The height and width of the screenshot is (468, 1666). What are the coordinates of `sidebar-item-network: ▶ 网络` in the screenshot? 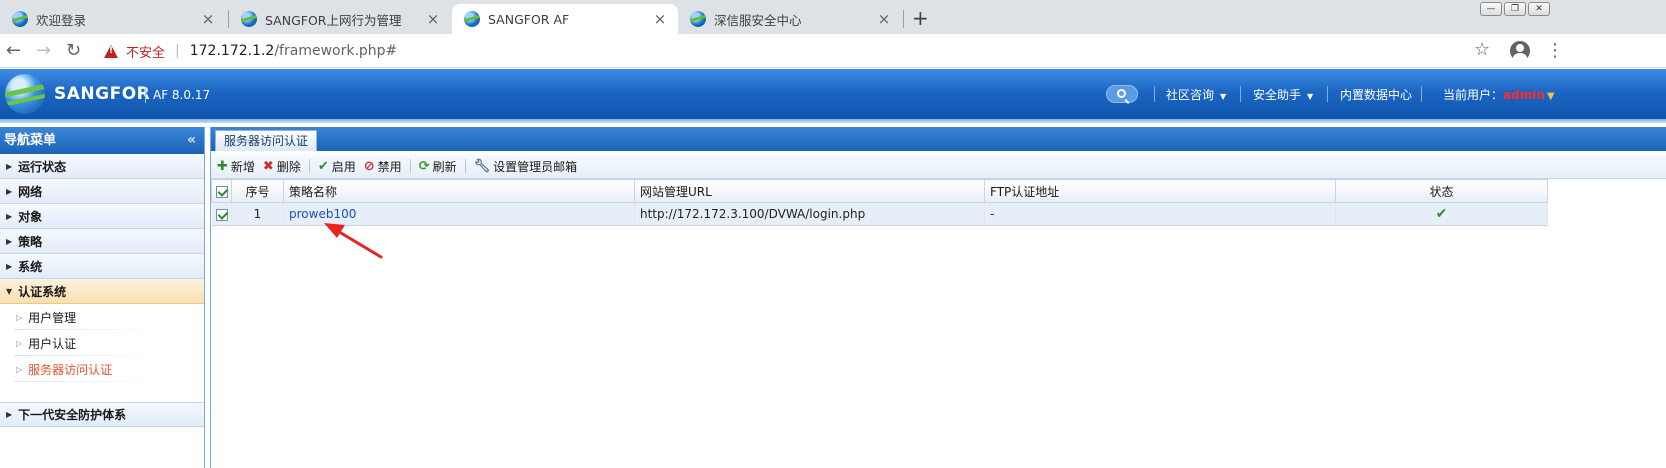 It's located at (102, 191).